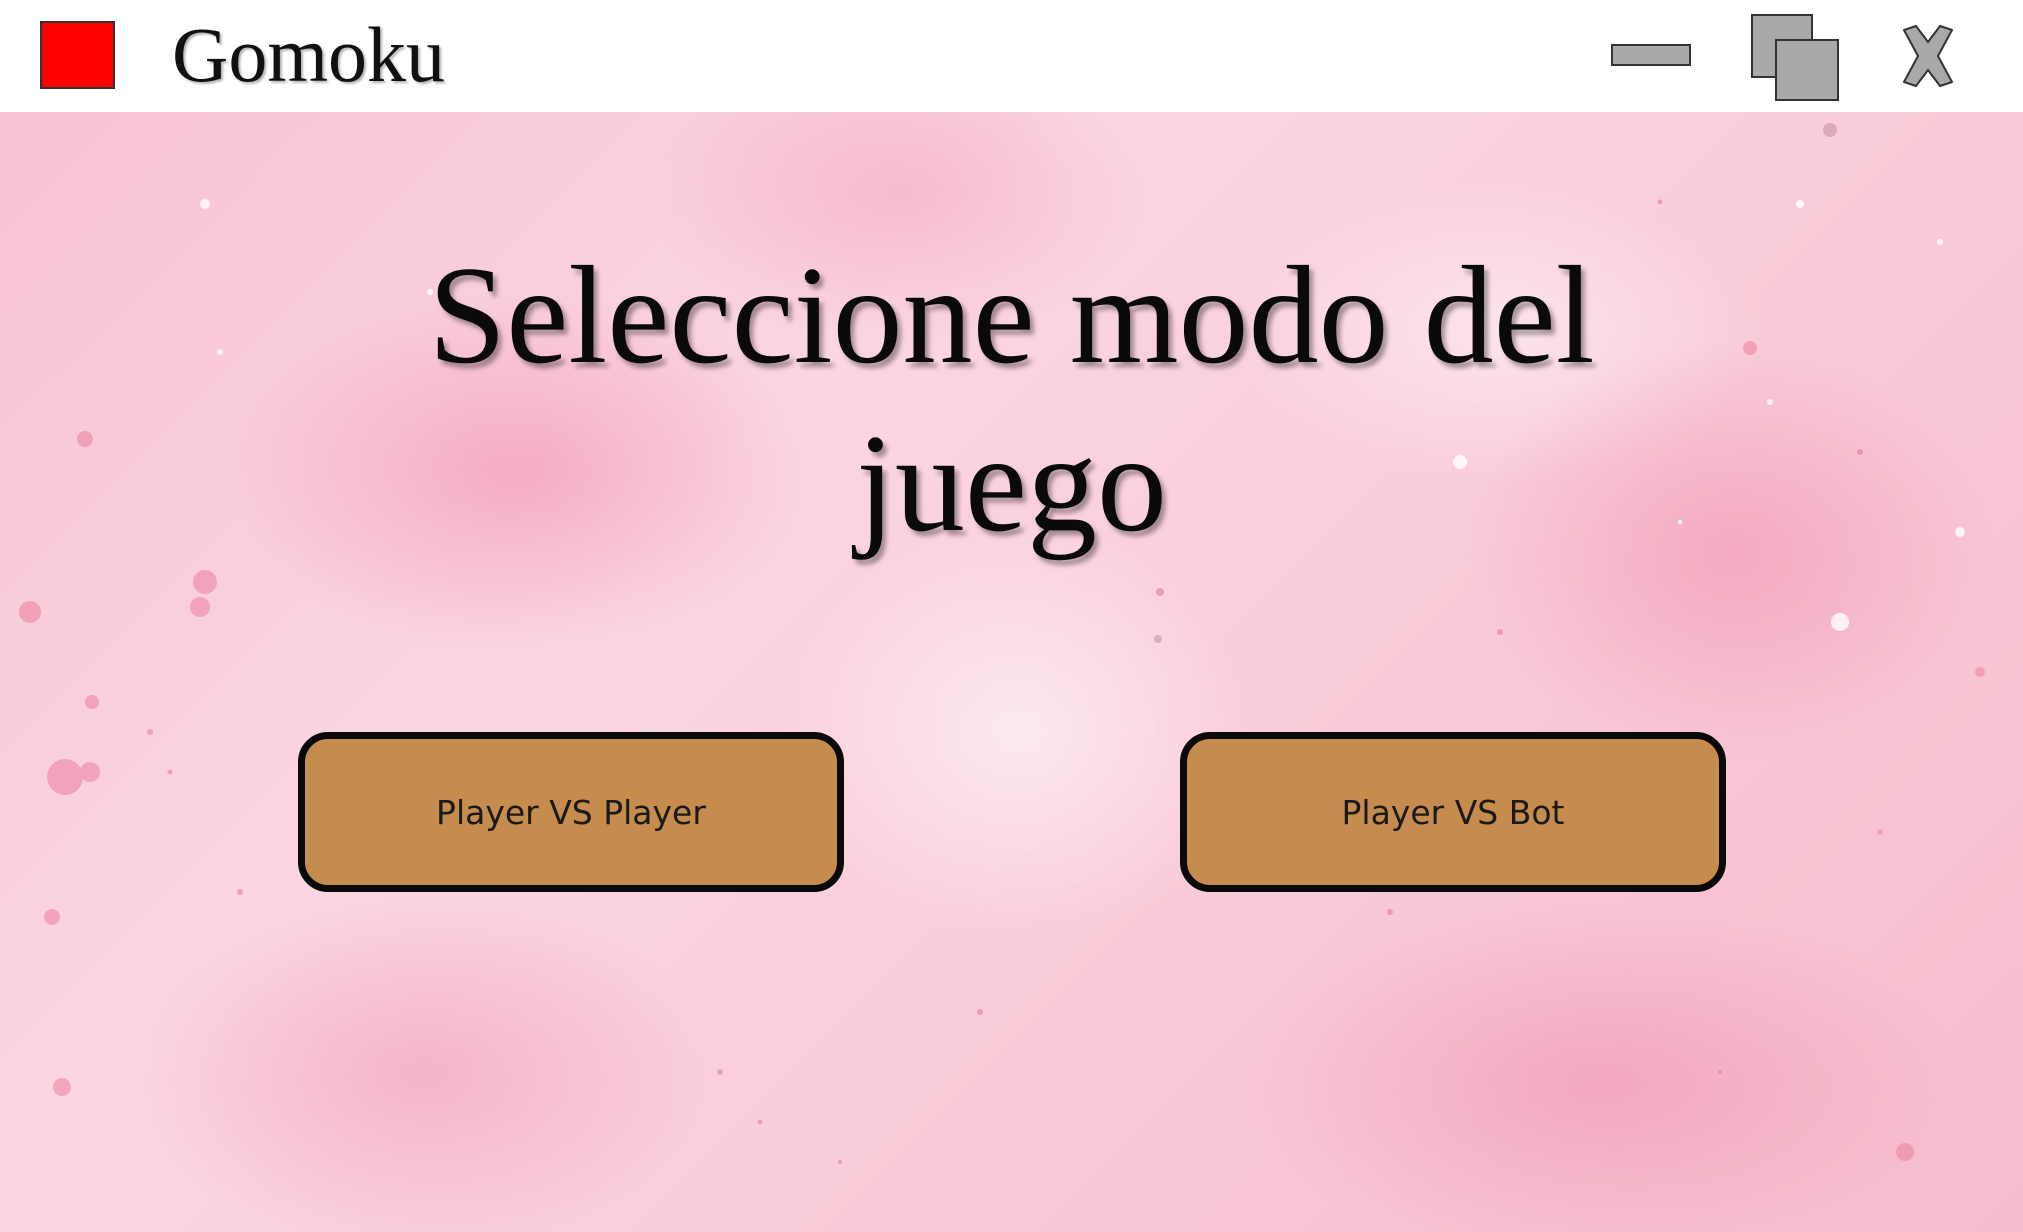 The image size is (2023, 1232). What do you see at coordinates (77, 55) in the screenshot?
I see `app-icon` at bounding box center [77, 55].